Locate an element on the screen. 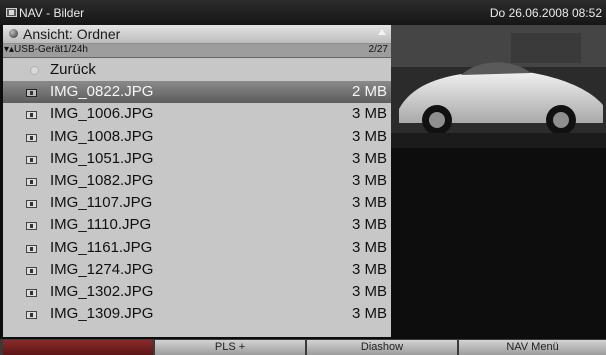  file-list-item: IMG_1309.JPG 3 MB is located at coordinates (197, 314).